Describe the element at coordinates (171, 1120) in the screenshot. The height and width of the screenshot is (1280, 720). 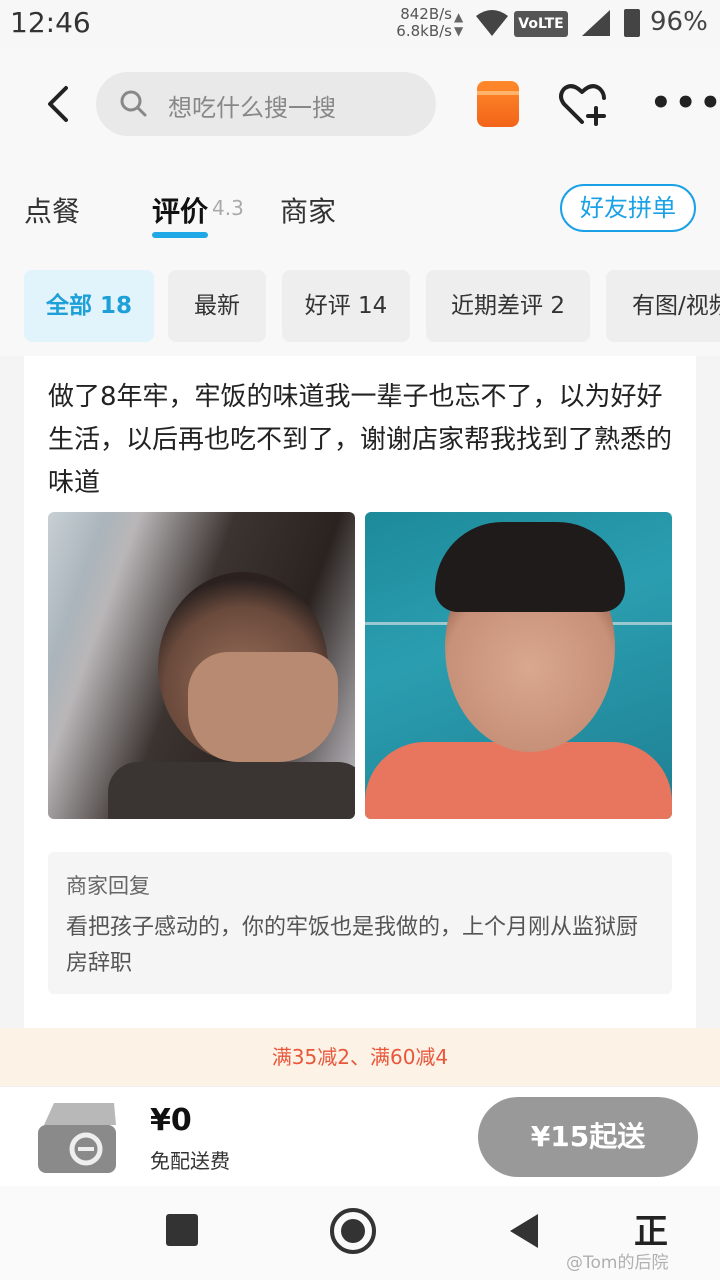
I see `cart-total-price: ¥0` at that location.